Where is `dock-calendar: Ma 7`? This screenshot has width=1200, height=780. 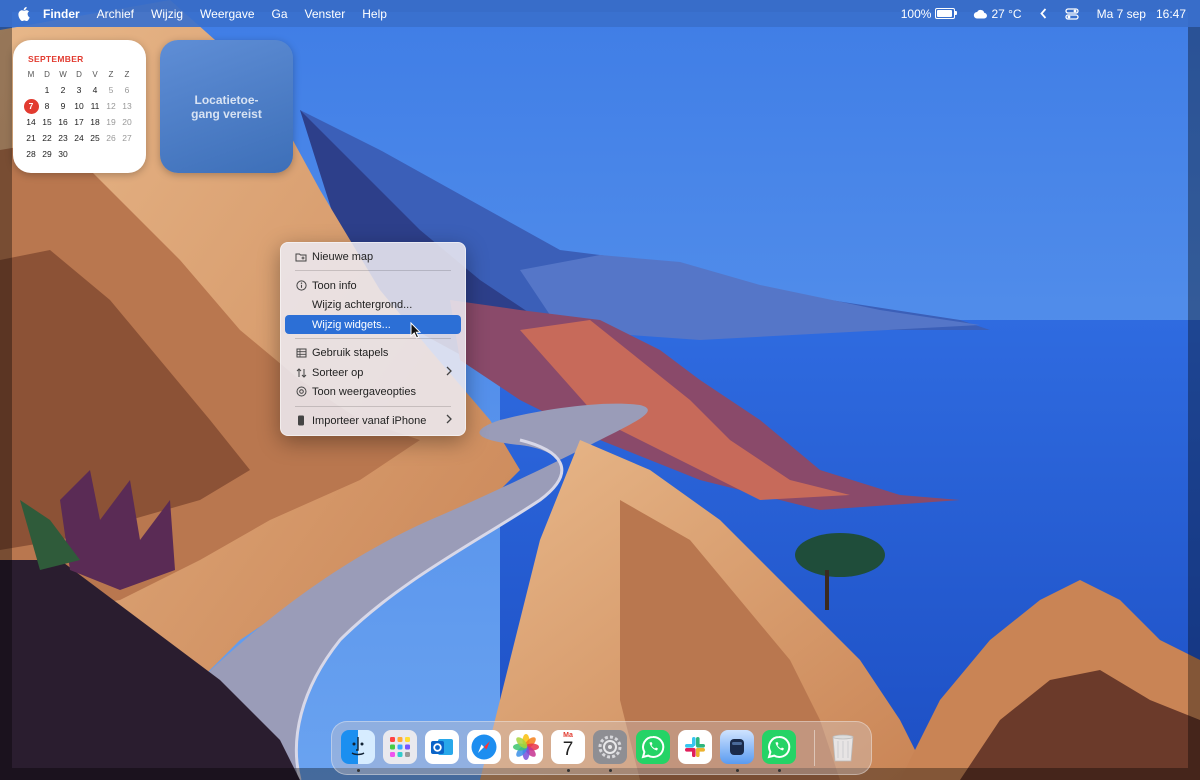 dock-calendar: Ma 7 is located at coordinates (568, 747).